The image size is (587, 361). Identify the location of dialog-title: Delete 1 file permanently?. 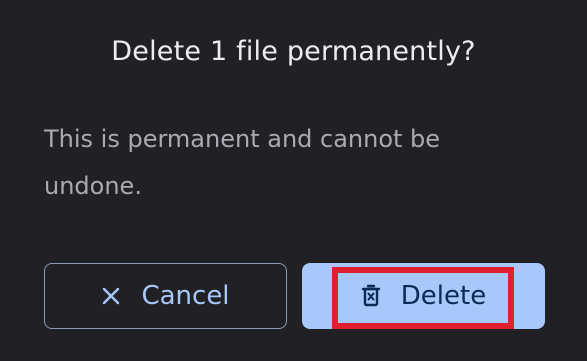
(293, 51).